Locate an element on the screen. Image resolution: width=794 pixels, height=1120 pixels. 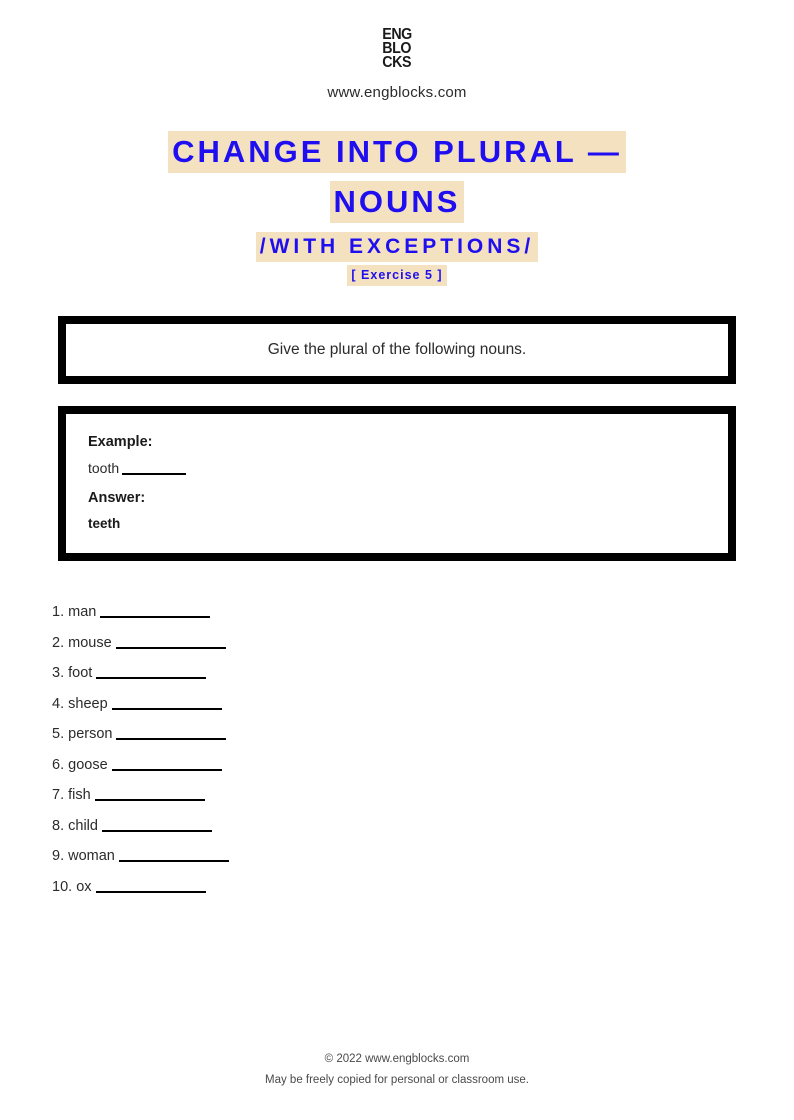
page-subtitle: /WITH EXCEPTIONS/ is located at coordinates (397, 247).